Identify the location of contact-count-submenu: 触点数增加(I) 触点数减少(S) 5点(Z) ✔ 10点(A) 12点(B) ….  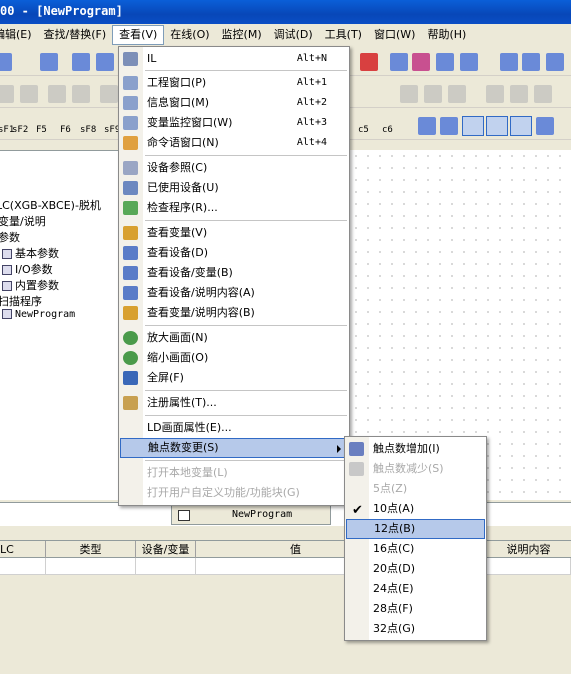
(415, 538).